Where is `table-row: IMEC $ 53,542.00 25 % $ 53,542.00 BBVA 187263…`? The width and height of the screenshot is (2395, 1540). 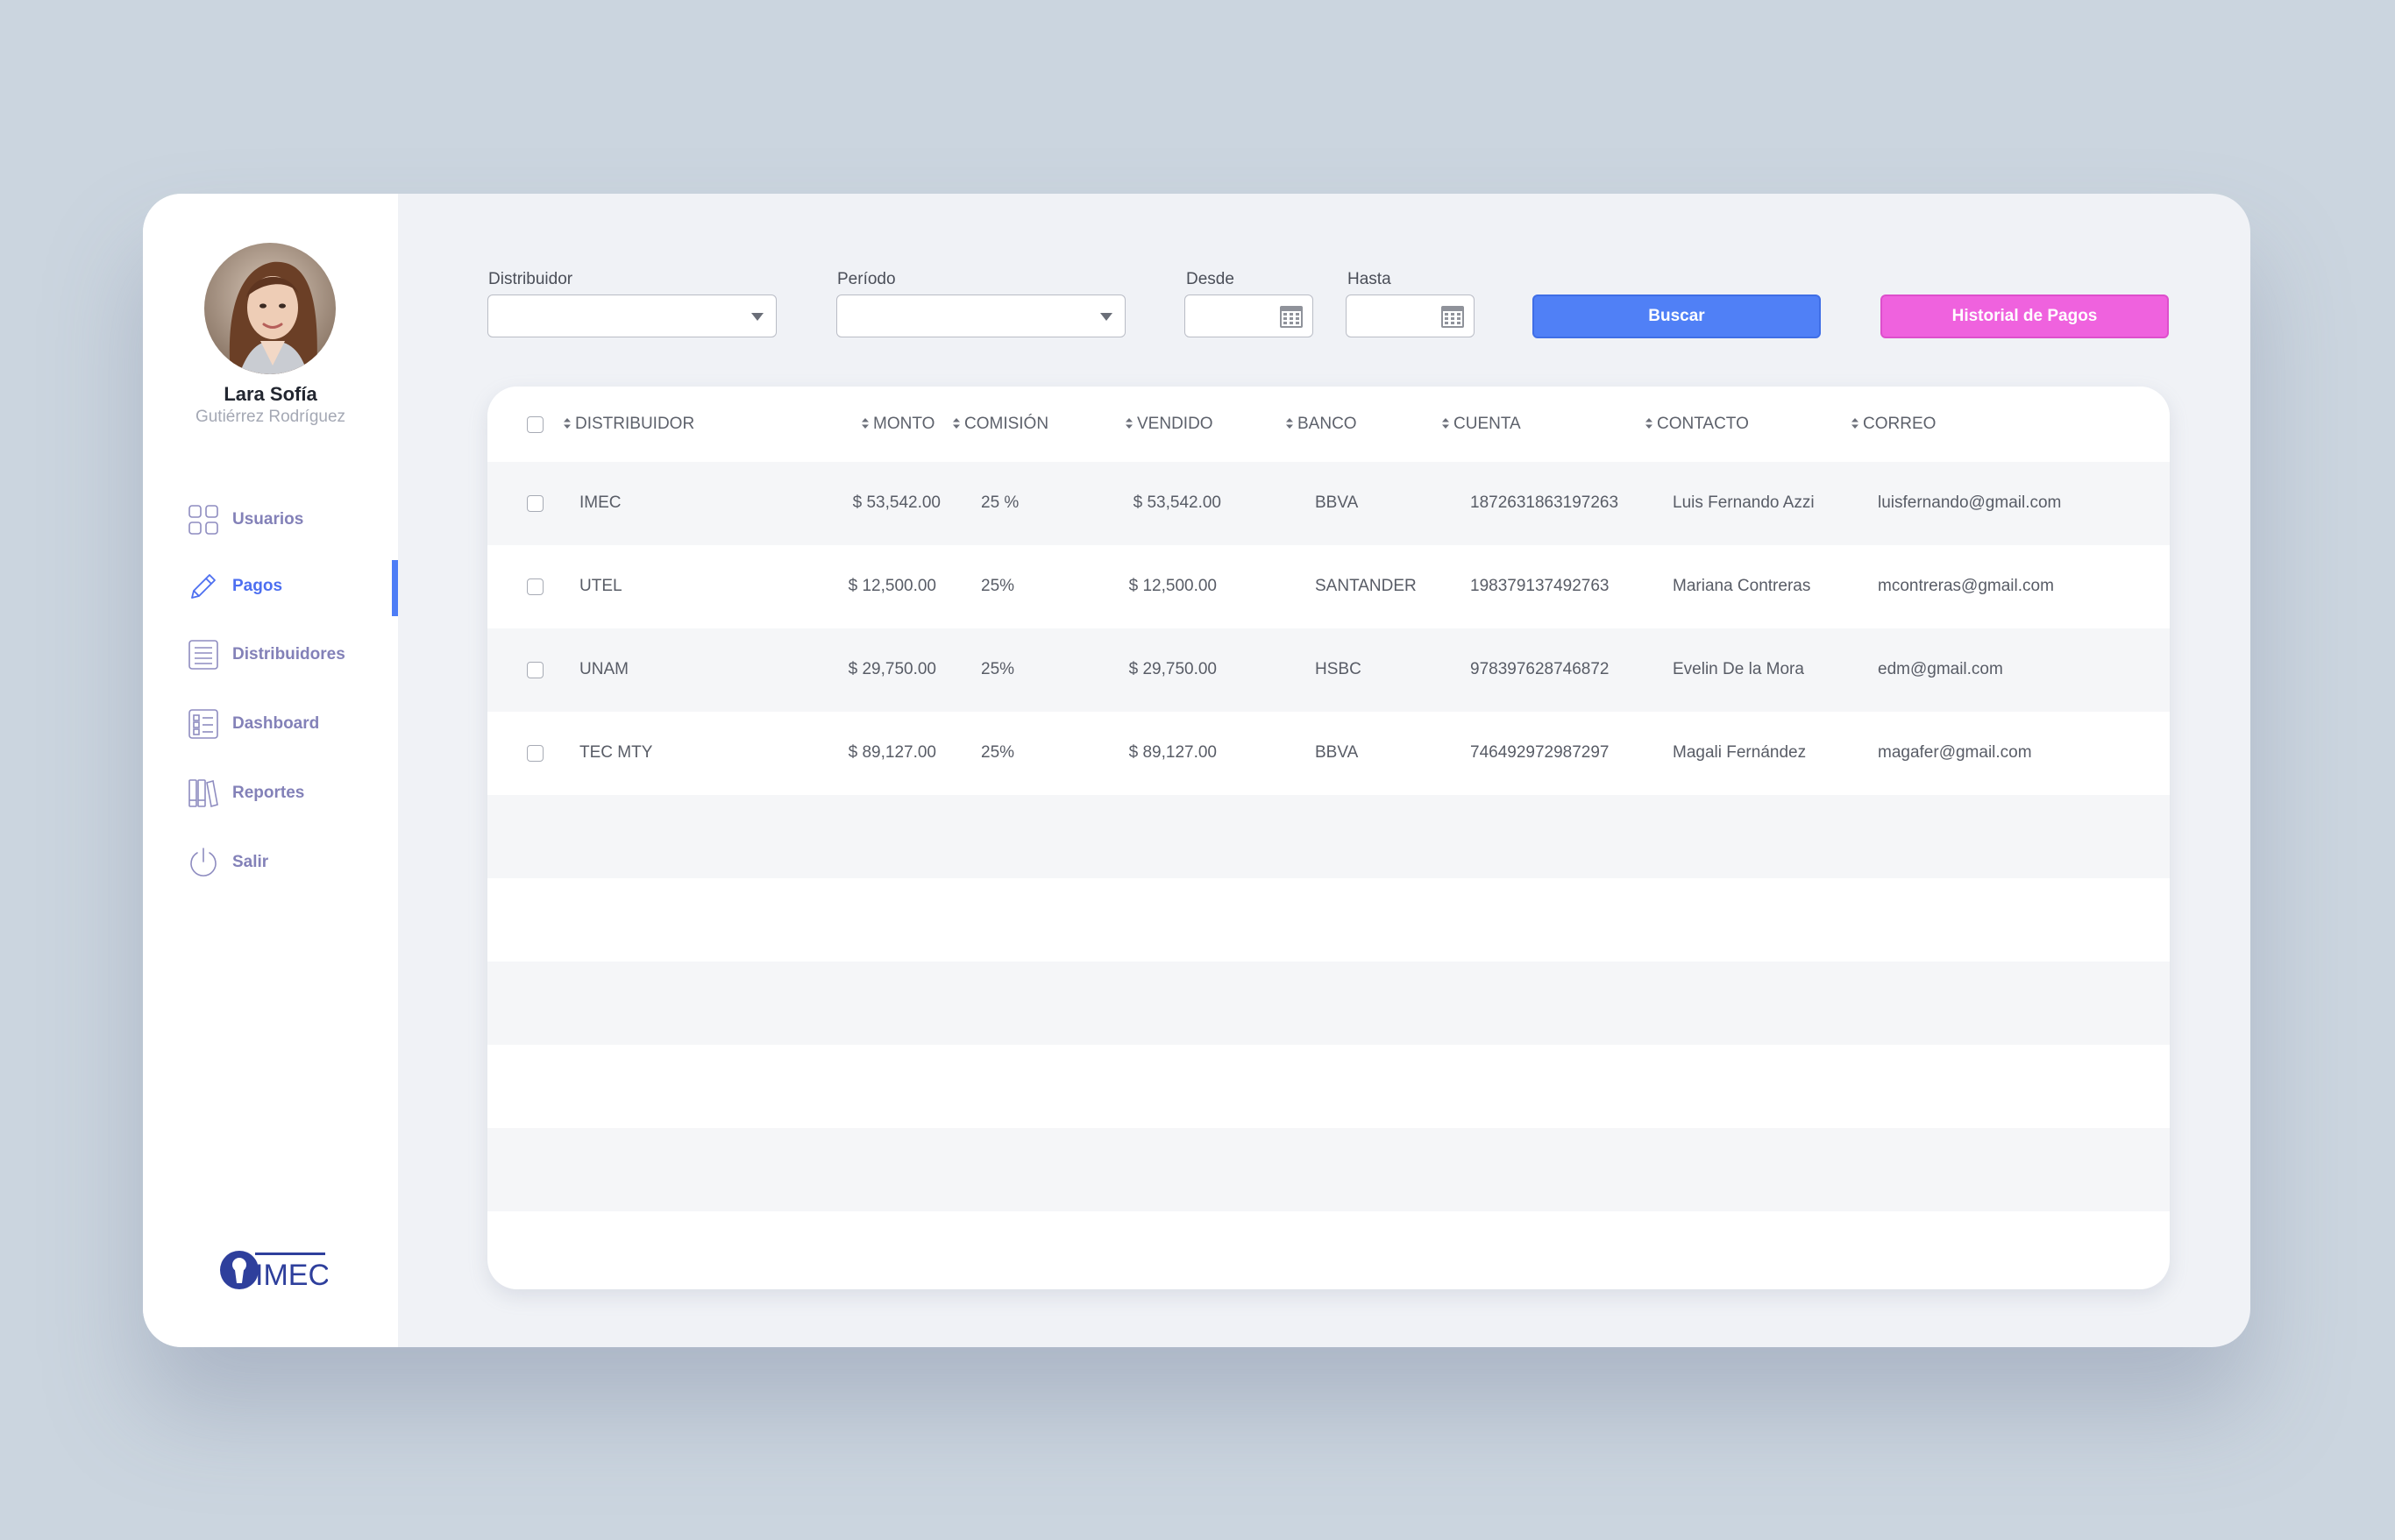 table-row: IMEC $ 53,542.00 25 % $ 53,542.00 BBVA 187263… is located at coordinates (1328, 503).